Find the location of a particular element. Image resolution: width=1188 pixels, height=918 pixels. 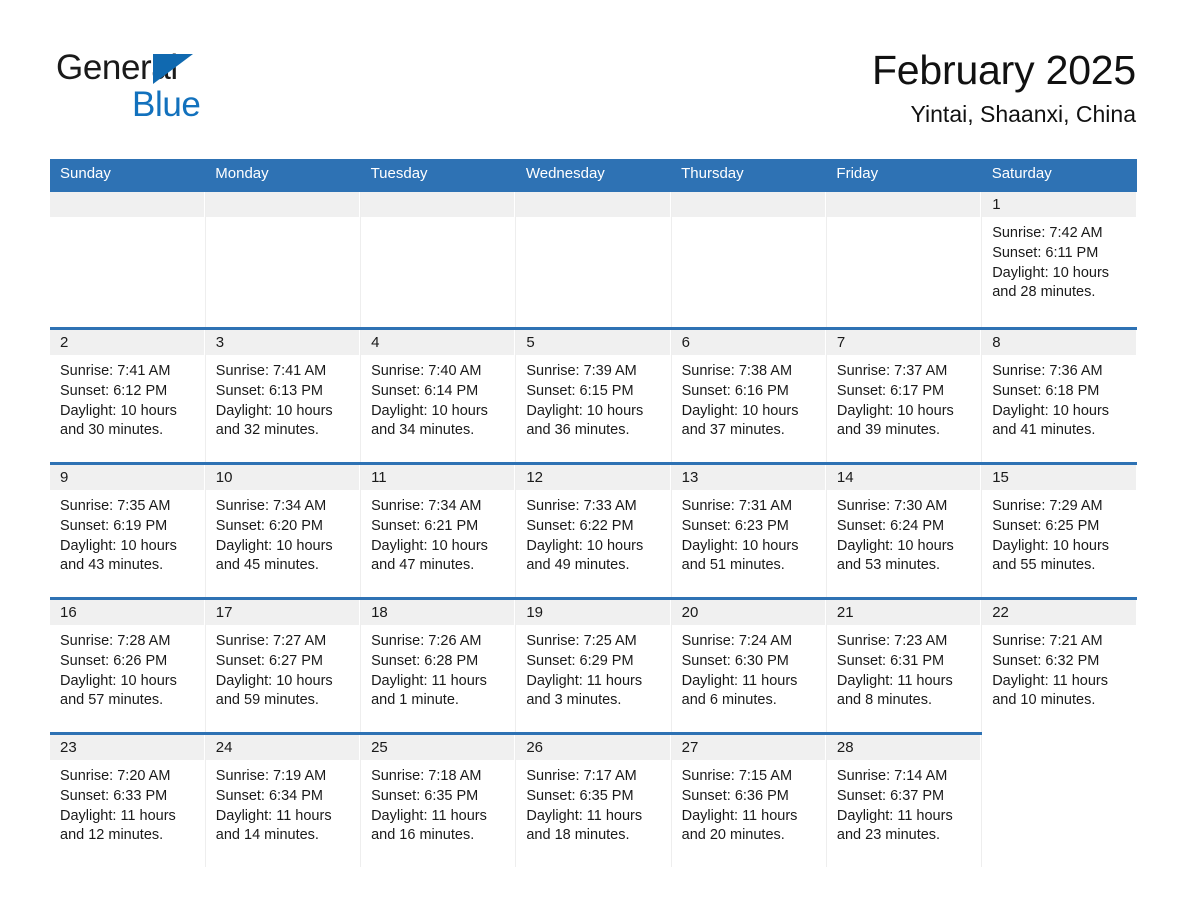

daylight-text: Daylight: 11 hours and 20 minutes. is located at coordinates (739, 825).